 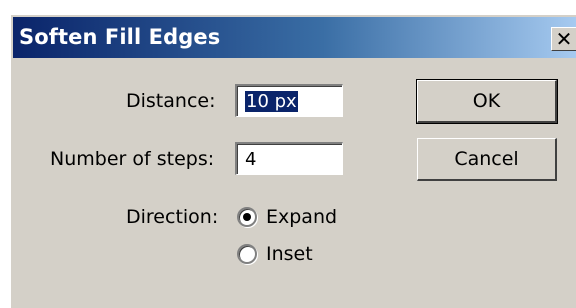 I want to click on steps-value: 4, so click(x=251, y=159).